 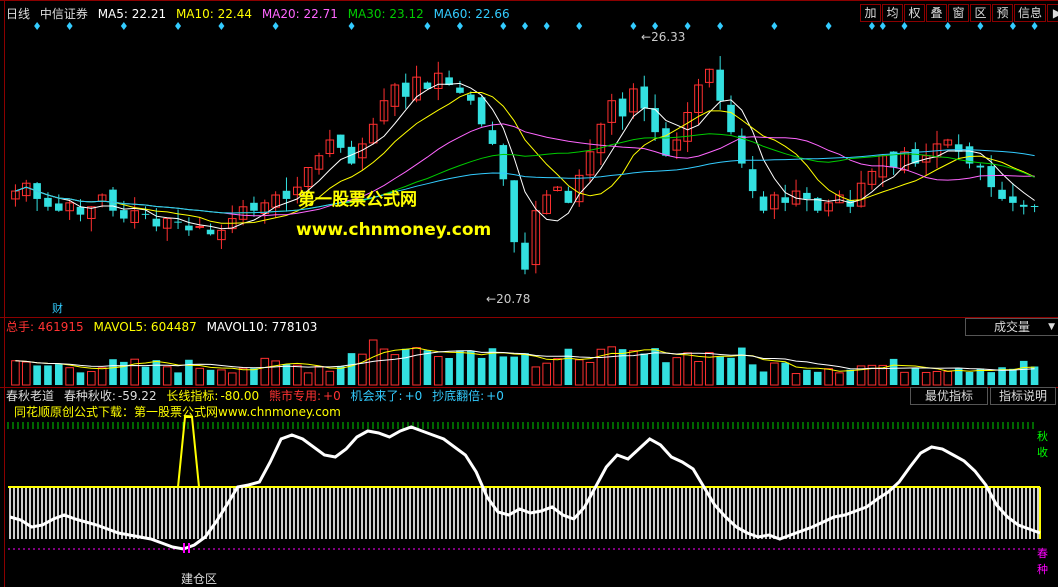 What do you see at coordinates (199, 579) in the screenshot?
I see `jiancang-label: 建仓区` at bounding box center [199, 579].